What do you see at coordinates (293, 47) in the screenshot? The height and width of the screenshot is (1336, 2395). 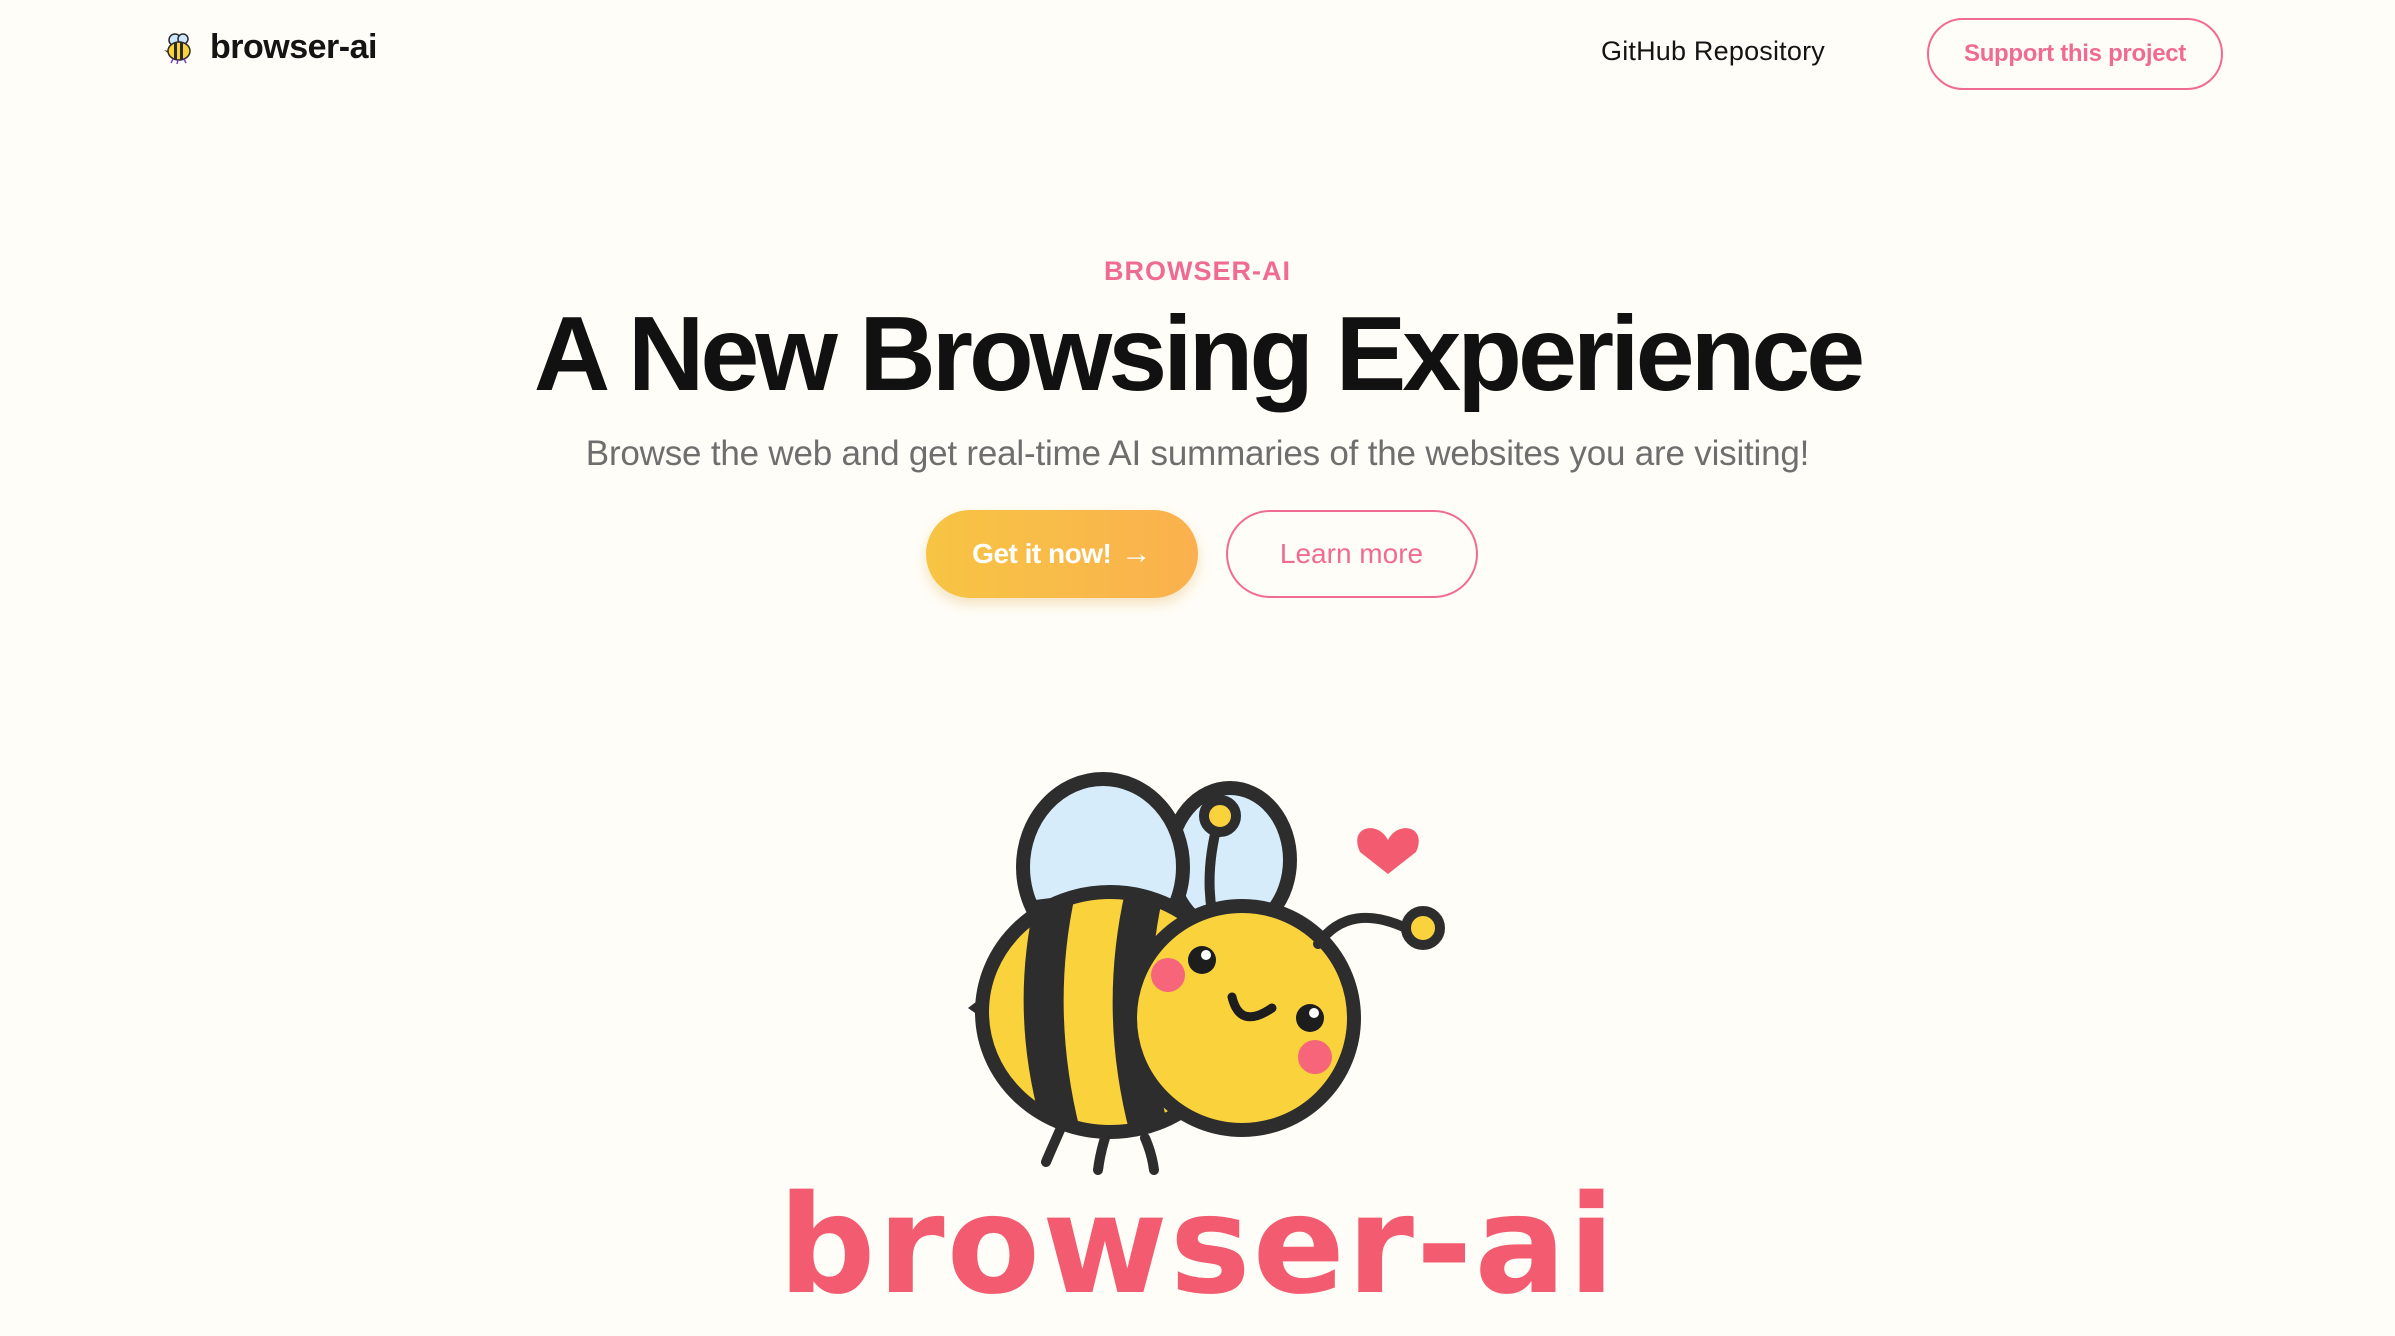 I see `brand-name: browser-ai` at bounding box center [293, 47].